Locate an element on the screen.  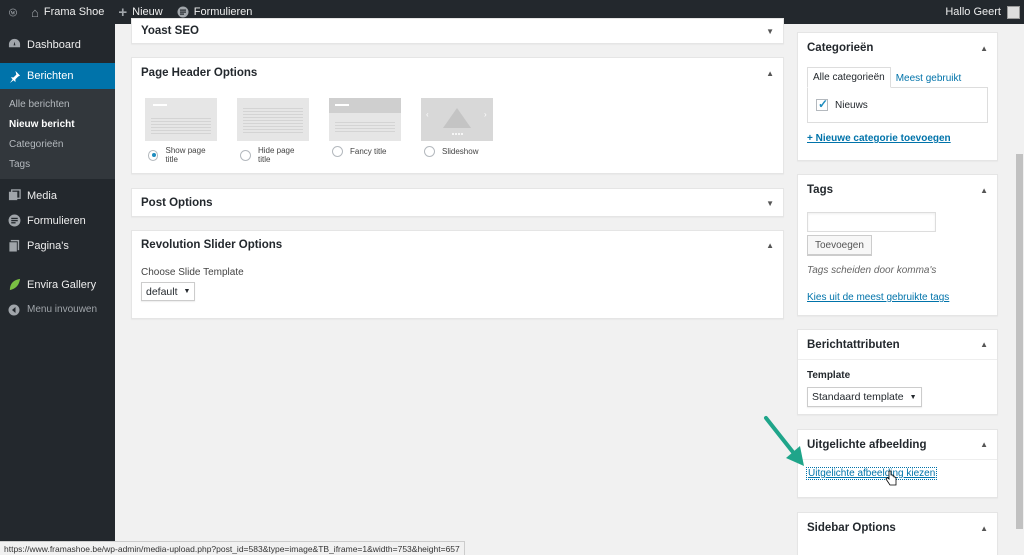
collapse-menu-button: Menu invouwen is located at coordinates (57, 309).